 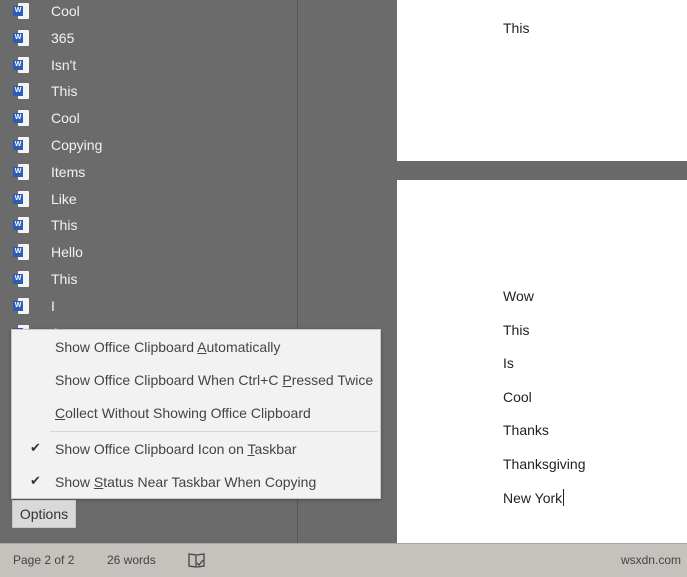 What do you see at coordinates (650, 560) in the screenshot?
I see `watermark: wsxdn.com` at bounding box center [650, 560].